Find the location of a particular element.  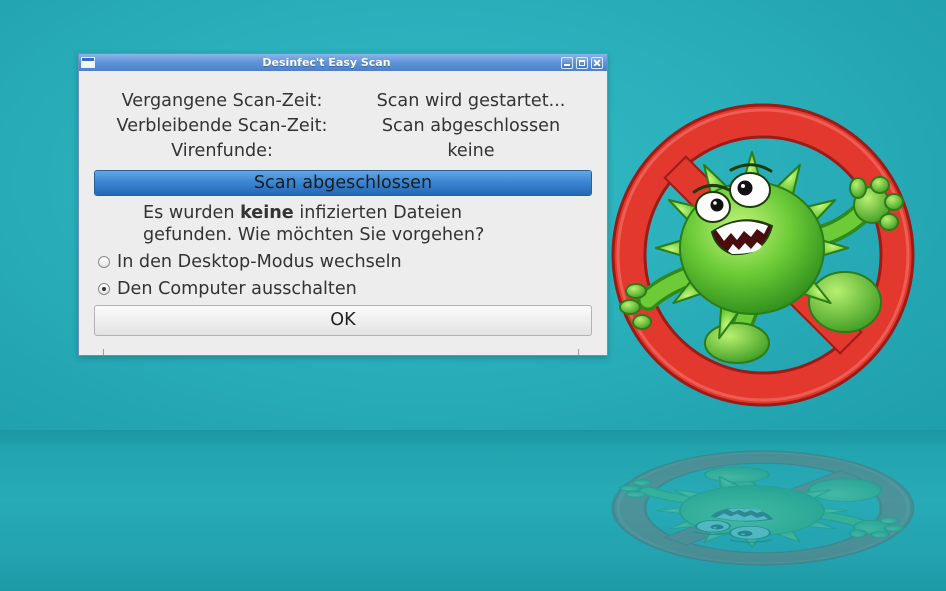

virus-prohibition-reflection is located at coordinates (763, 508).